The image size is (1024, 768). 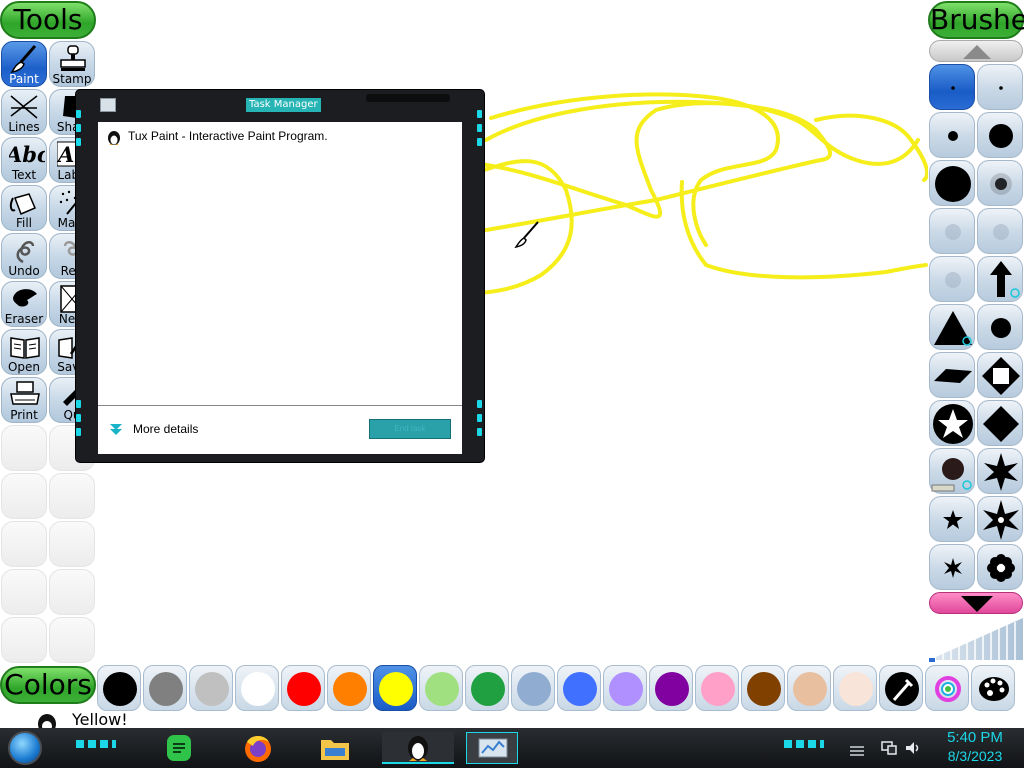 What do you see at coordinates (24, 352) in the screenshot?
I see `tool-open-button: Open` at bounding box center [24, 352].